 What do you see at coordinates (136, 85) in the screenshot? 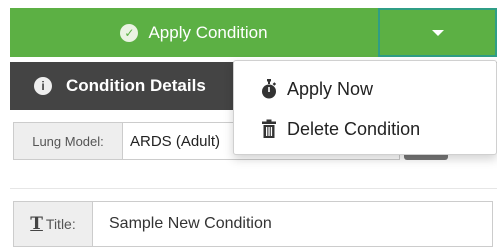
I see `condition-details-title: Condition Details` at bounding box center [136, 85].